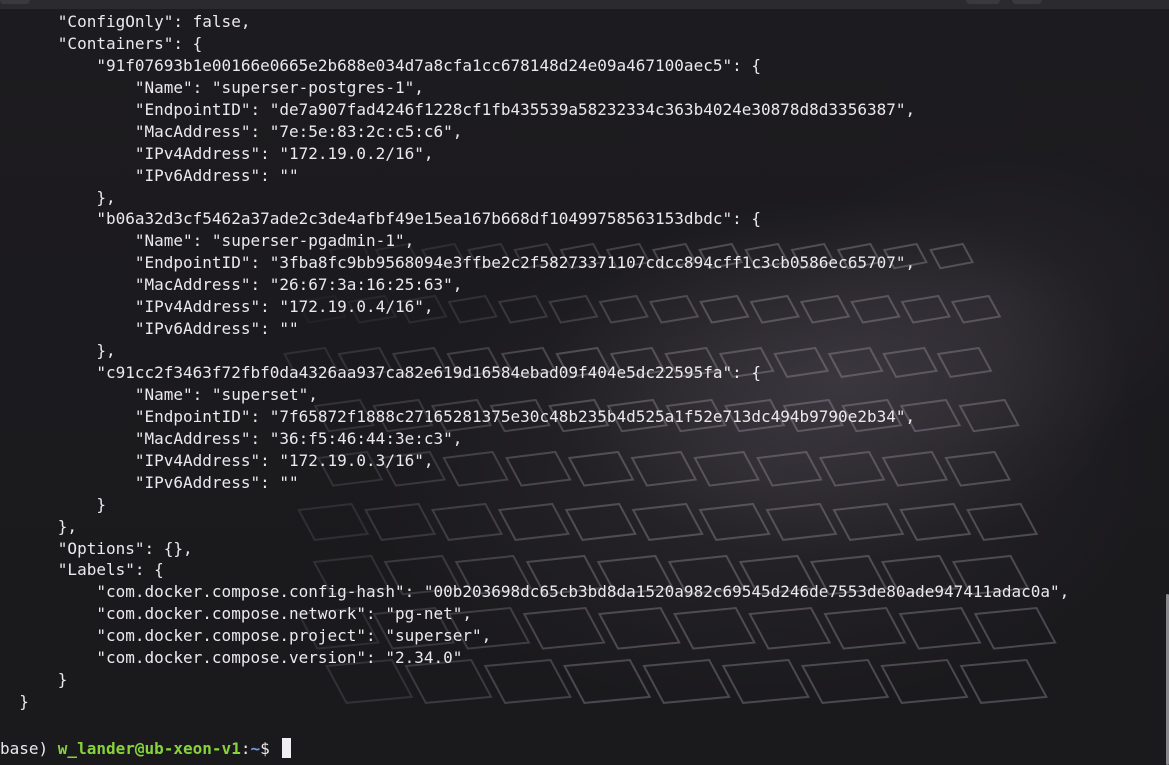  I want to click on prompt-path: ~, so click(255, 748).